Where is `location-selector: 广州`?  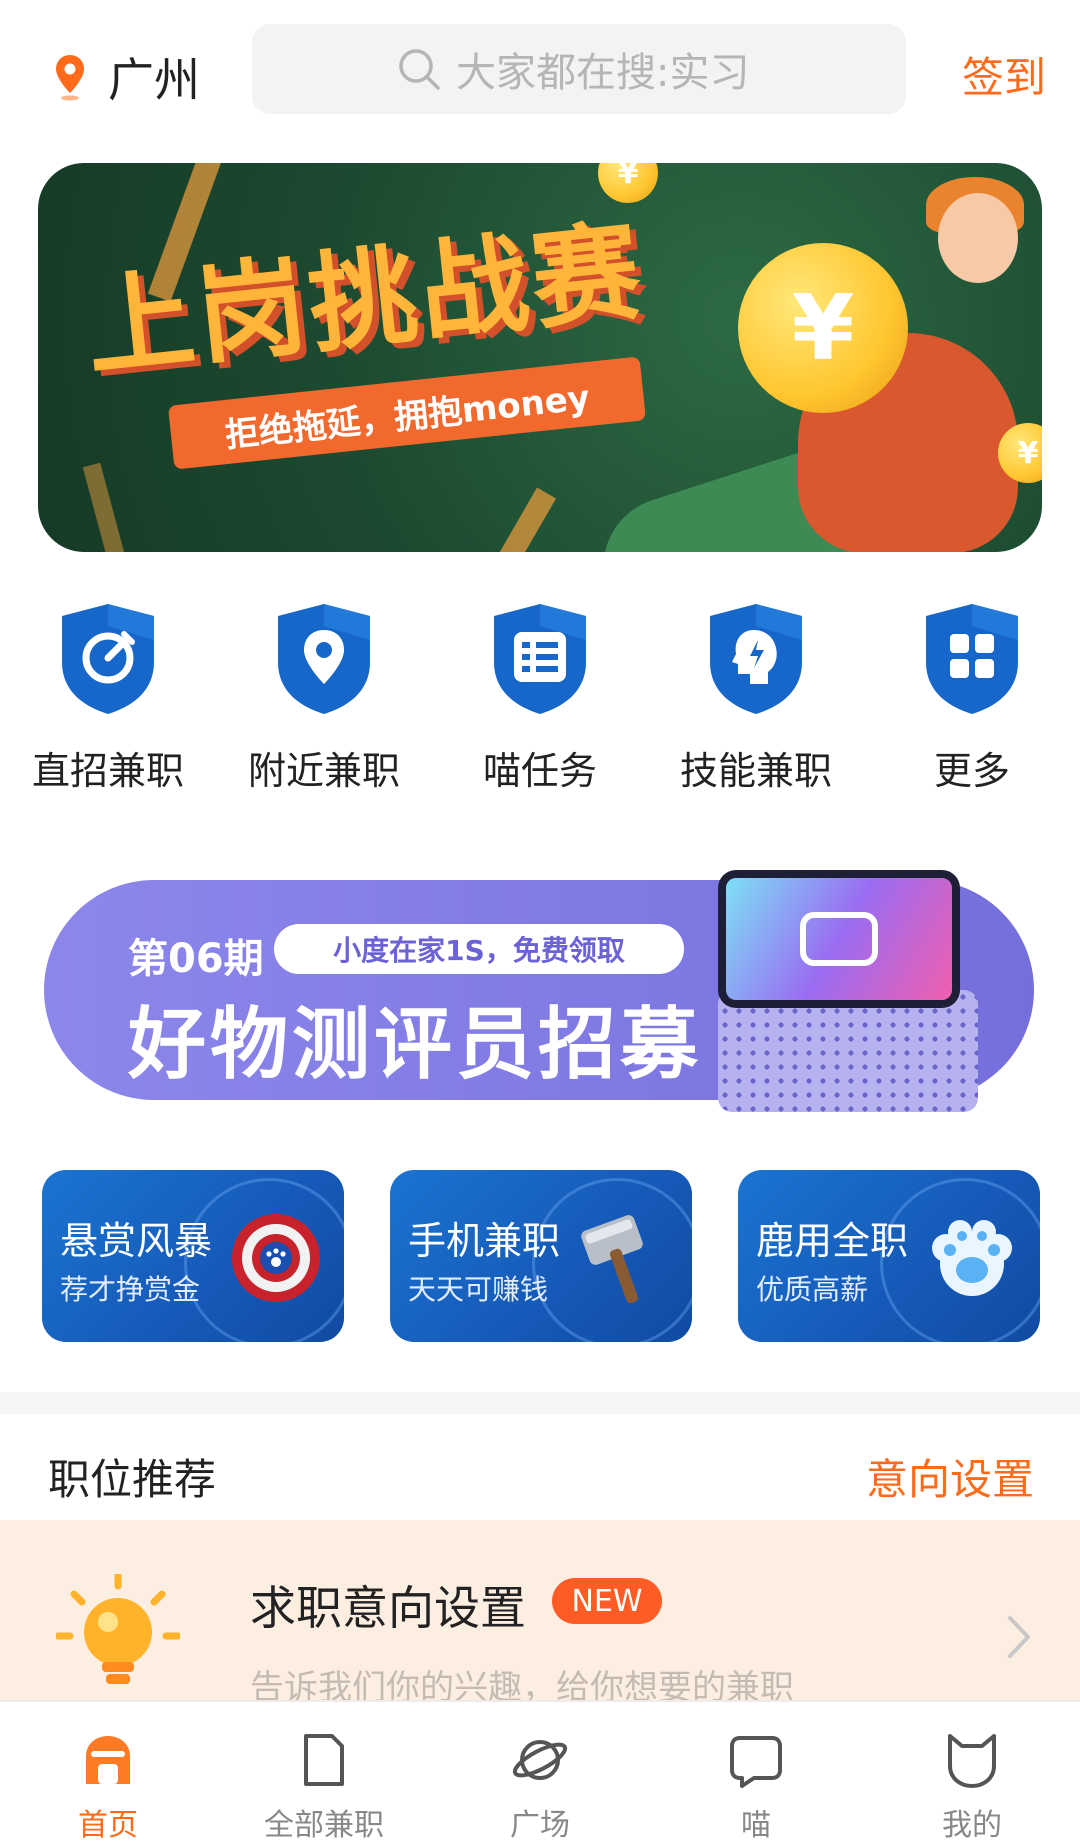
location-selector: 广州 is located at coordinates (127, 77).